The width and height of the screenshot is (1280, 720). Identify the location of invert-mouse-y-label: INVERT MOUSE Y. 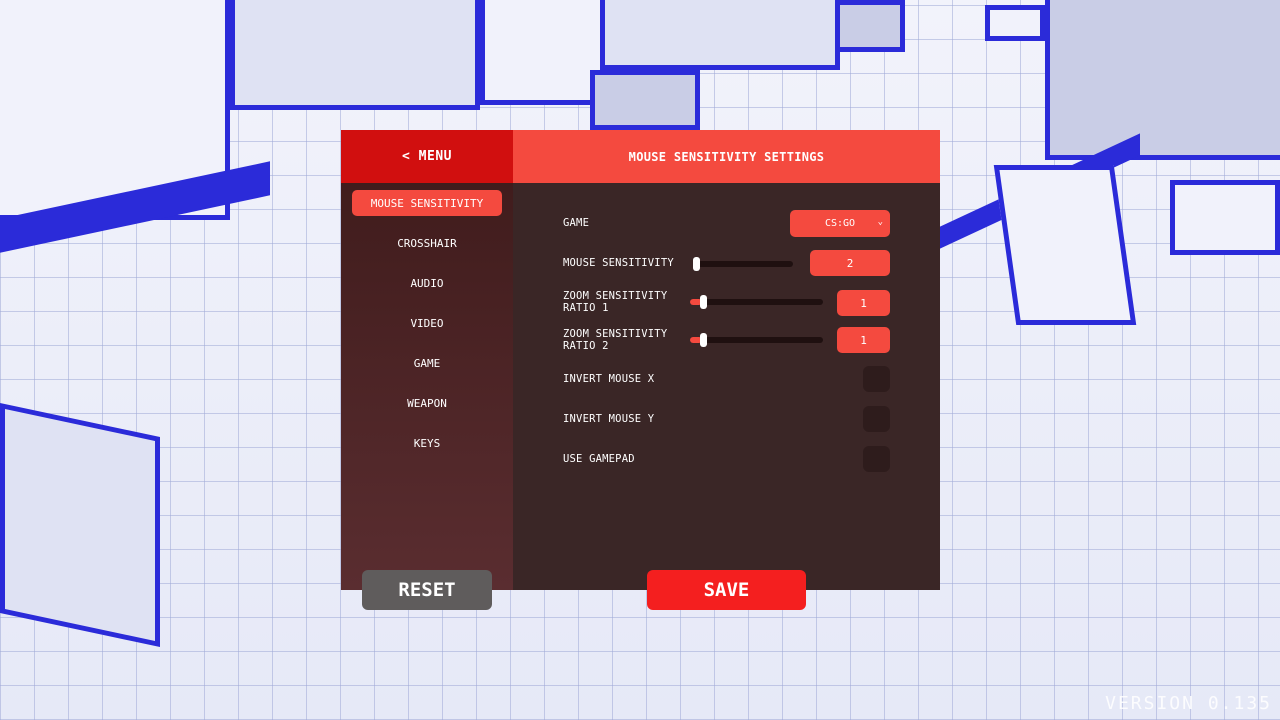
(609, 419).